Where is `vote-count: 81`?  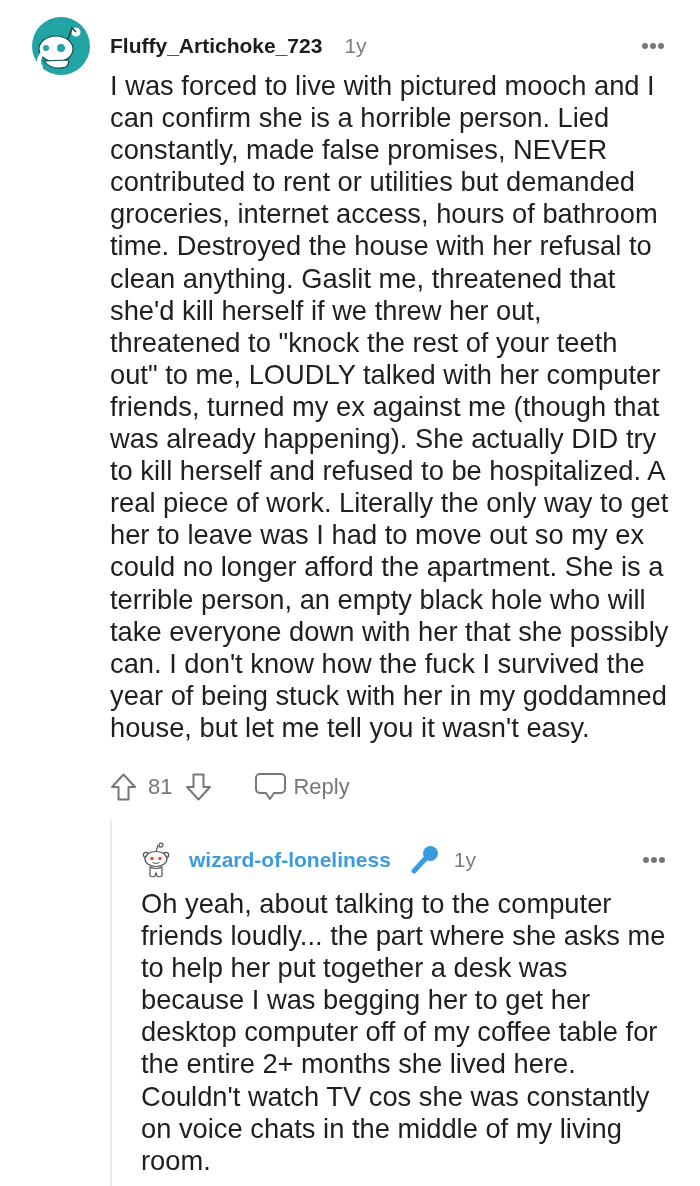 vote-count: 81 is located at coordinates (160, 786).